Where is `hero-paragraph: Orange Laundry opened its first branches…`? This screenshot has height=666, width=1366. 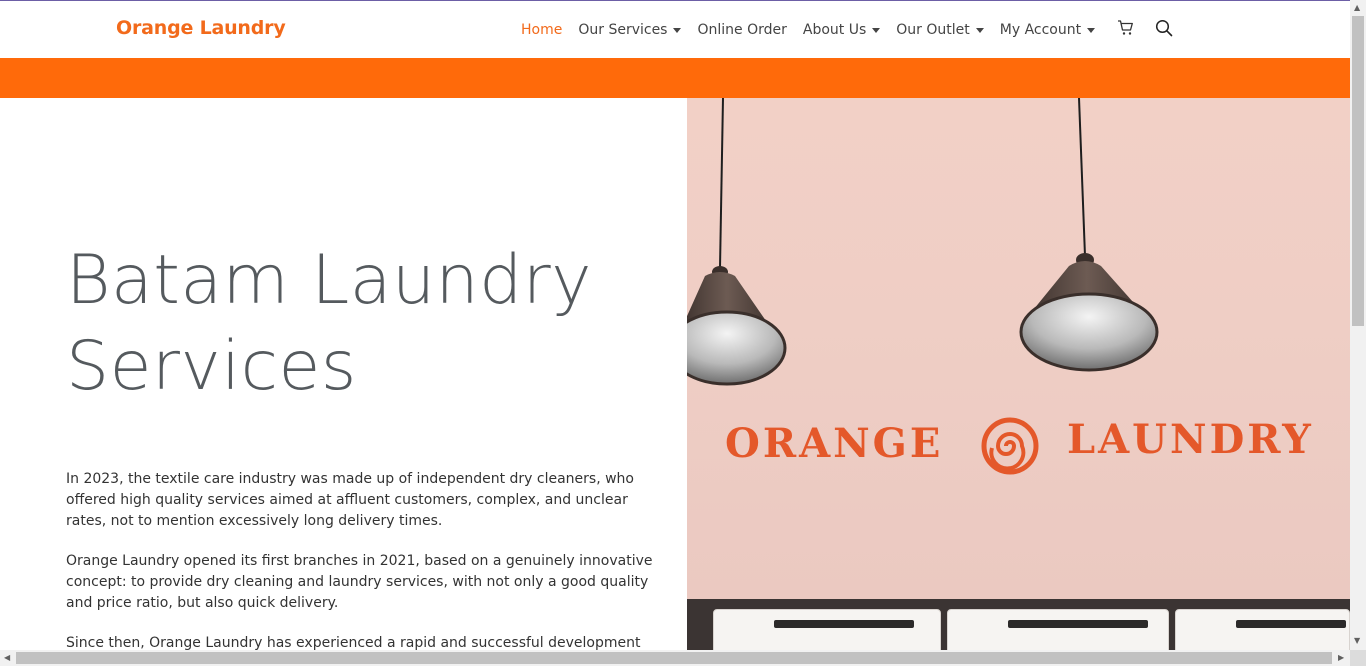
hero-paragraph: Orange Laundry opened its first branches… is located at coordinates (359, 582).